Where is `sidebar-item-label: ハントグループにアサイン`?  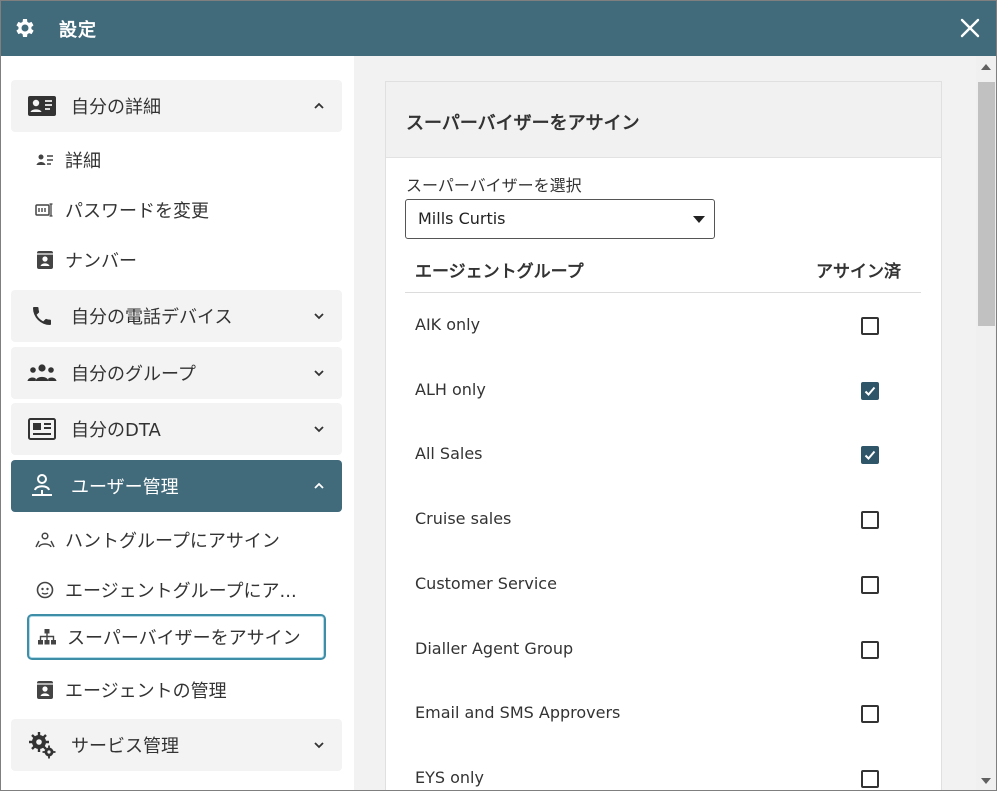
sidebar-item-label: ハントグループにアサイン is located at coordinates (172, 541).